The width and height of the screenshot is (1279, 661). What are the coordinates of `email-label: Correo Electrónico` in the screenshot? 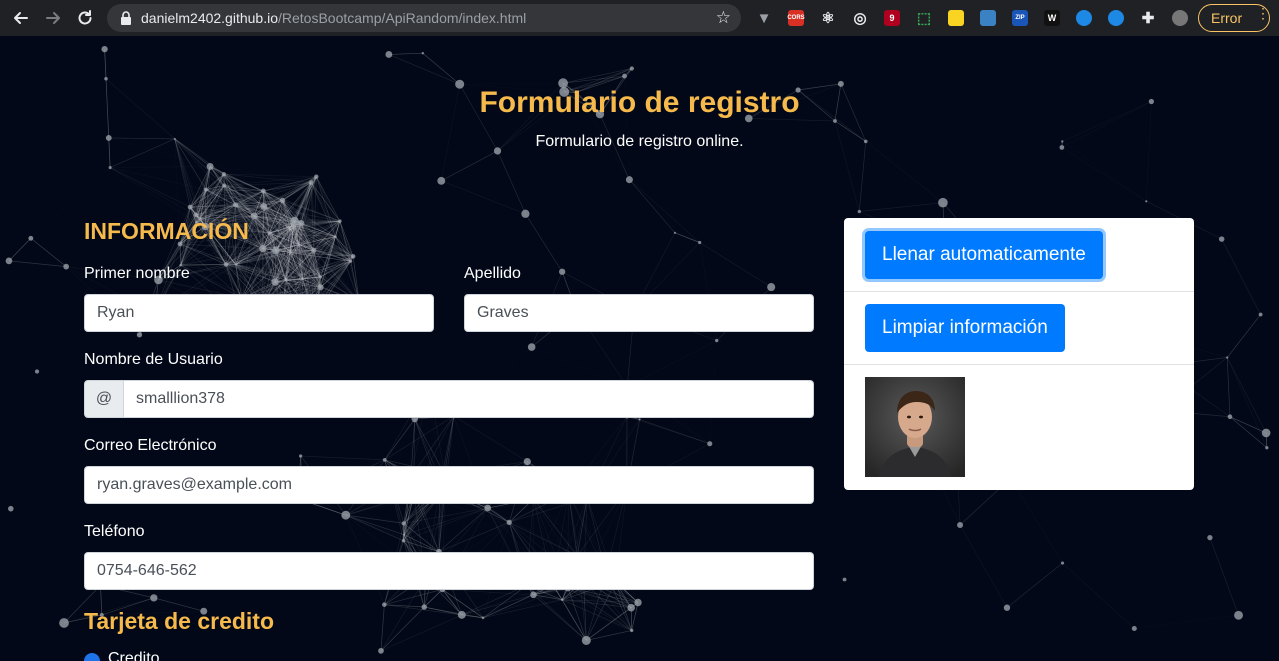 It's located at (150, 445).